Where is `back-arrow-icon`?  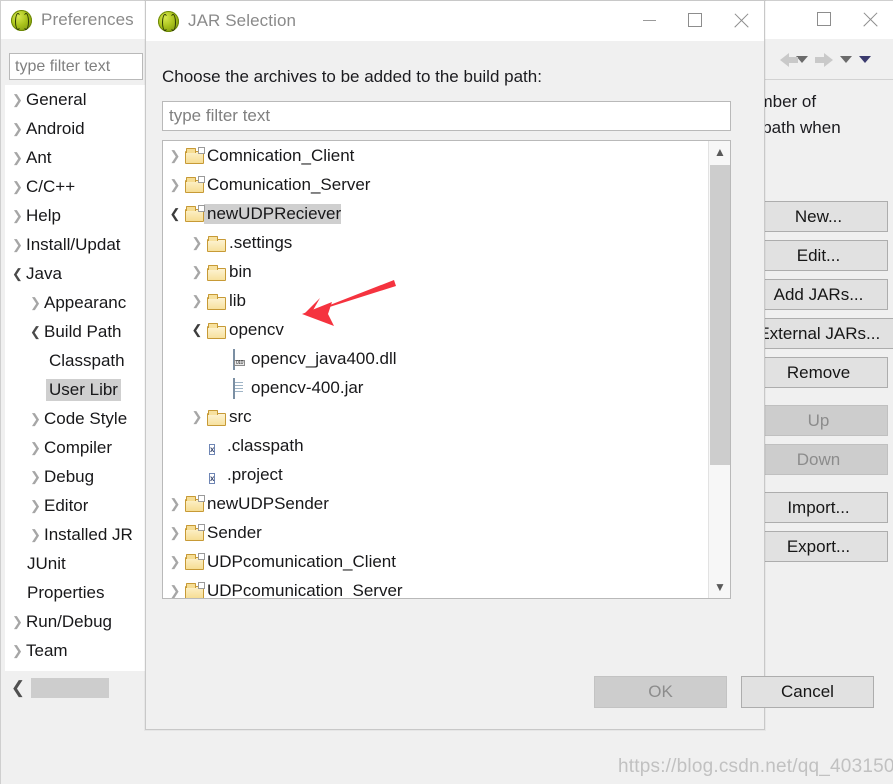
back-arrow-icon is located at coordinates (789, 59).